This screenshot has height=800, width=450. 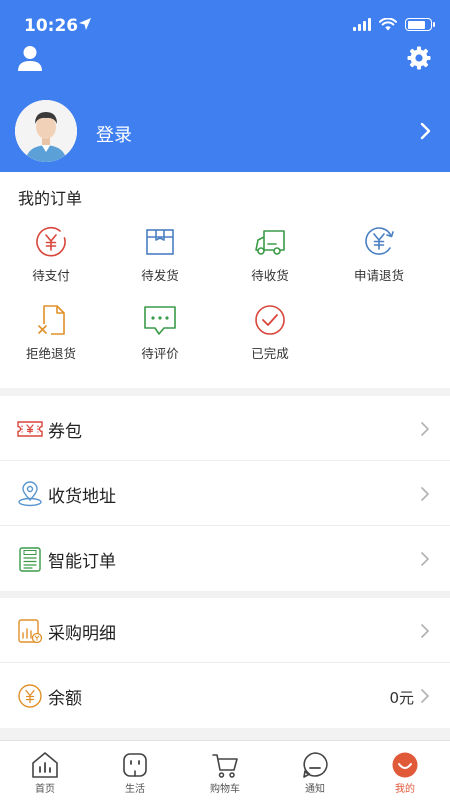 I want to click on order-return-rejected: 拒绝退货, so click(x=51, y=336).